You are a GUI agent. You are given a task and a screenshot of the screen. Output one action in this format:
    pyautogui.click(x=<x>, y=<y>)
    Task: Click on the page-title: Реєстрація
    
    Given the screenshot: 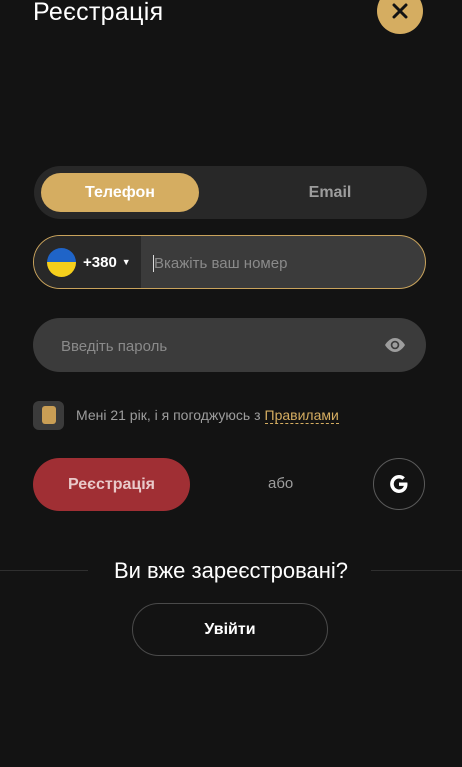 What is the action you would take?
    pyautogui.click(x=98, y=13)
    